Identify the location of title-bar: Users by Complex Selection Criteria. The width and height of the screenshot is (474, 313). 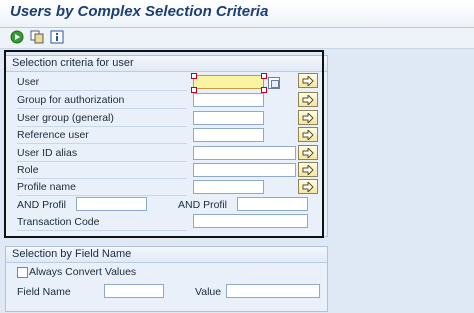
(237, 14).